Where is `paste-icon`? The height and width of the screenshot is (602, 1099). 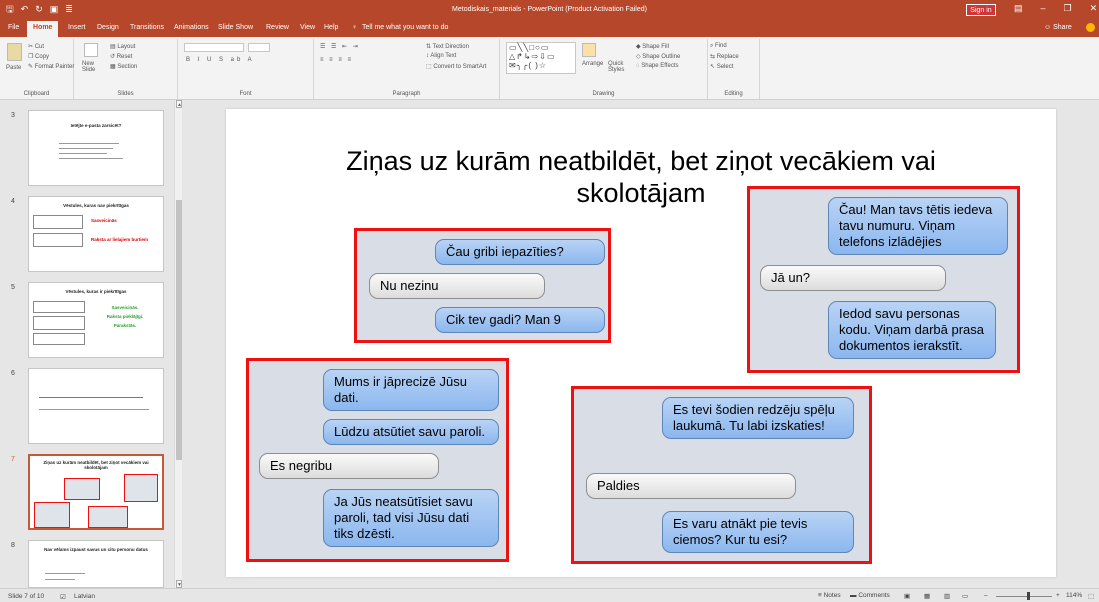 paste-icon is located at coordinates (14, 52).